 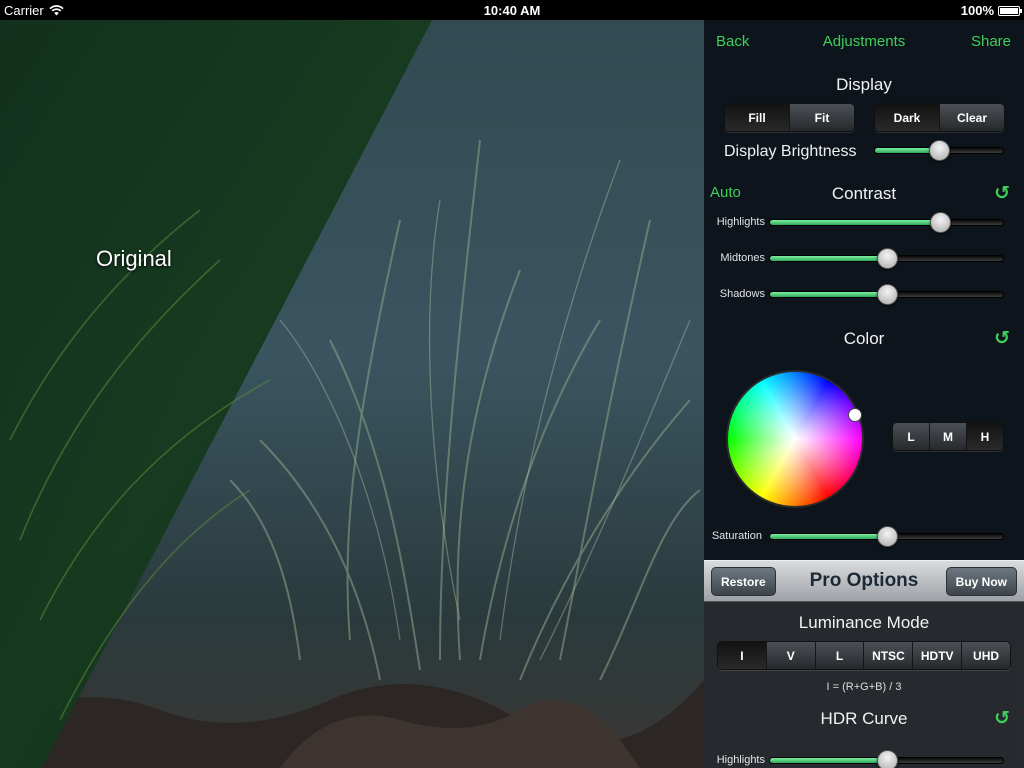 I want to click on hdr-reset-icon: ↺, so click(x=1002, y=718).